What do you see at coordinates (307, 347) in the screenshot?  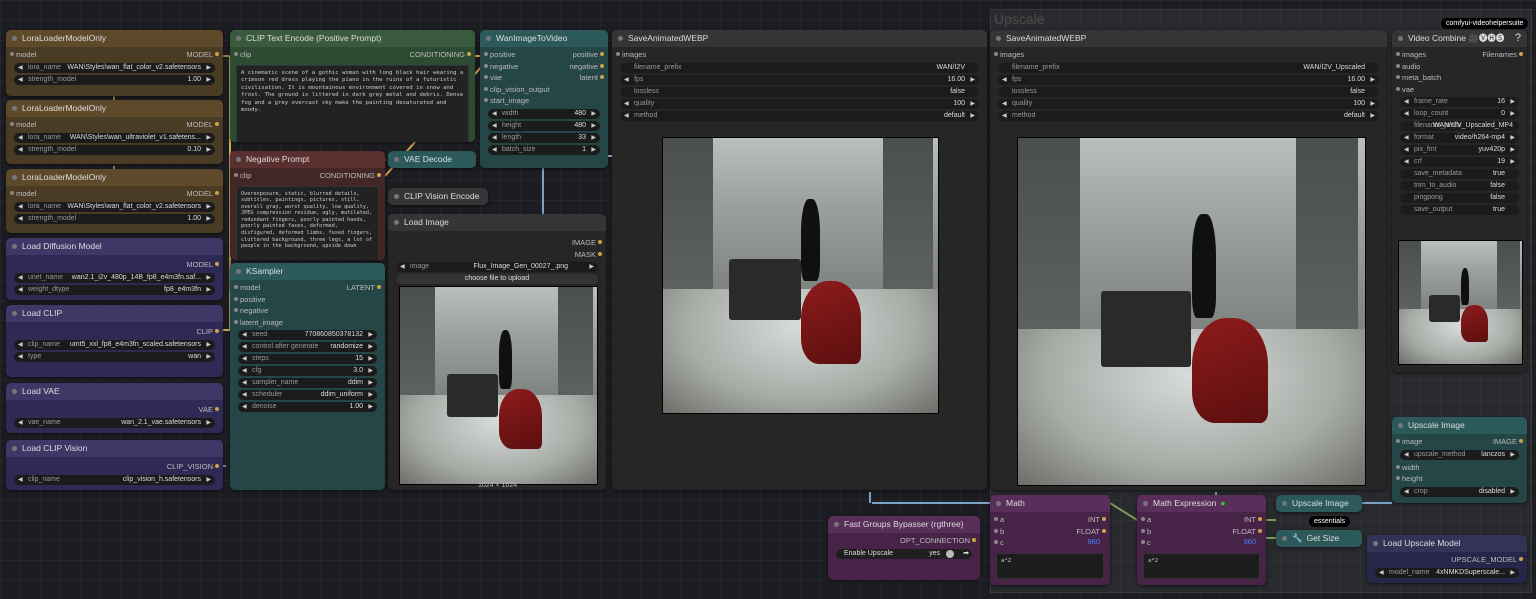 I see `control-widget: control after generaterandomize` at bounding box center [307, 347].